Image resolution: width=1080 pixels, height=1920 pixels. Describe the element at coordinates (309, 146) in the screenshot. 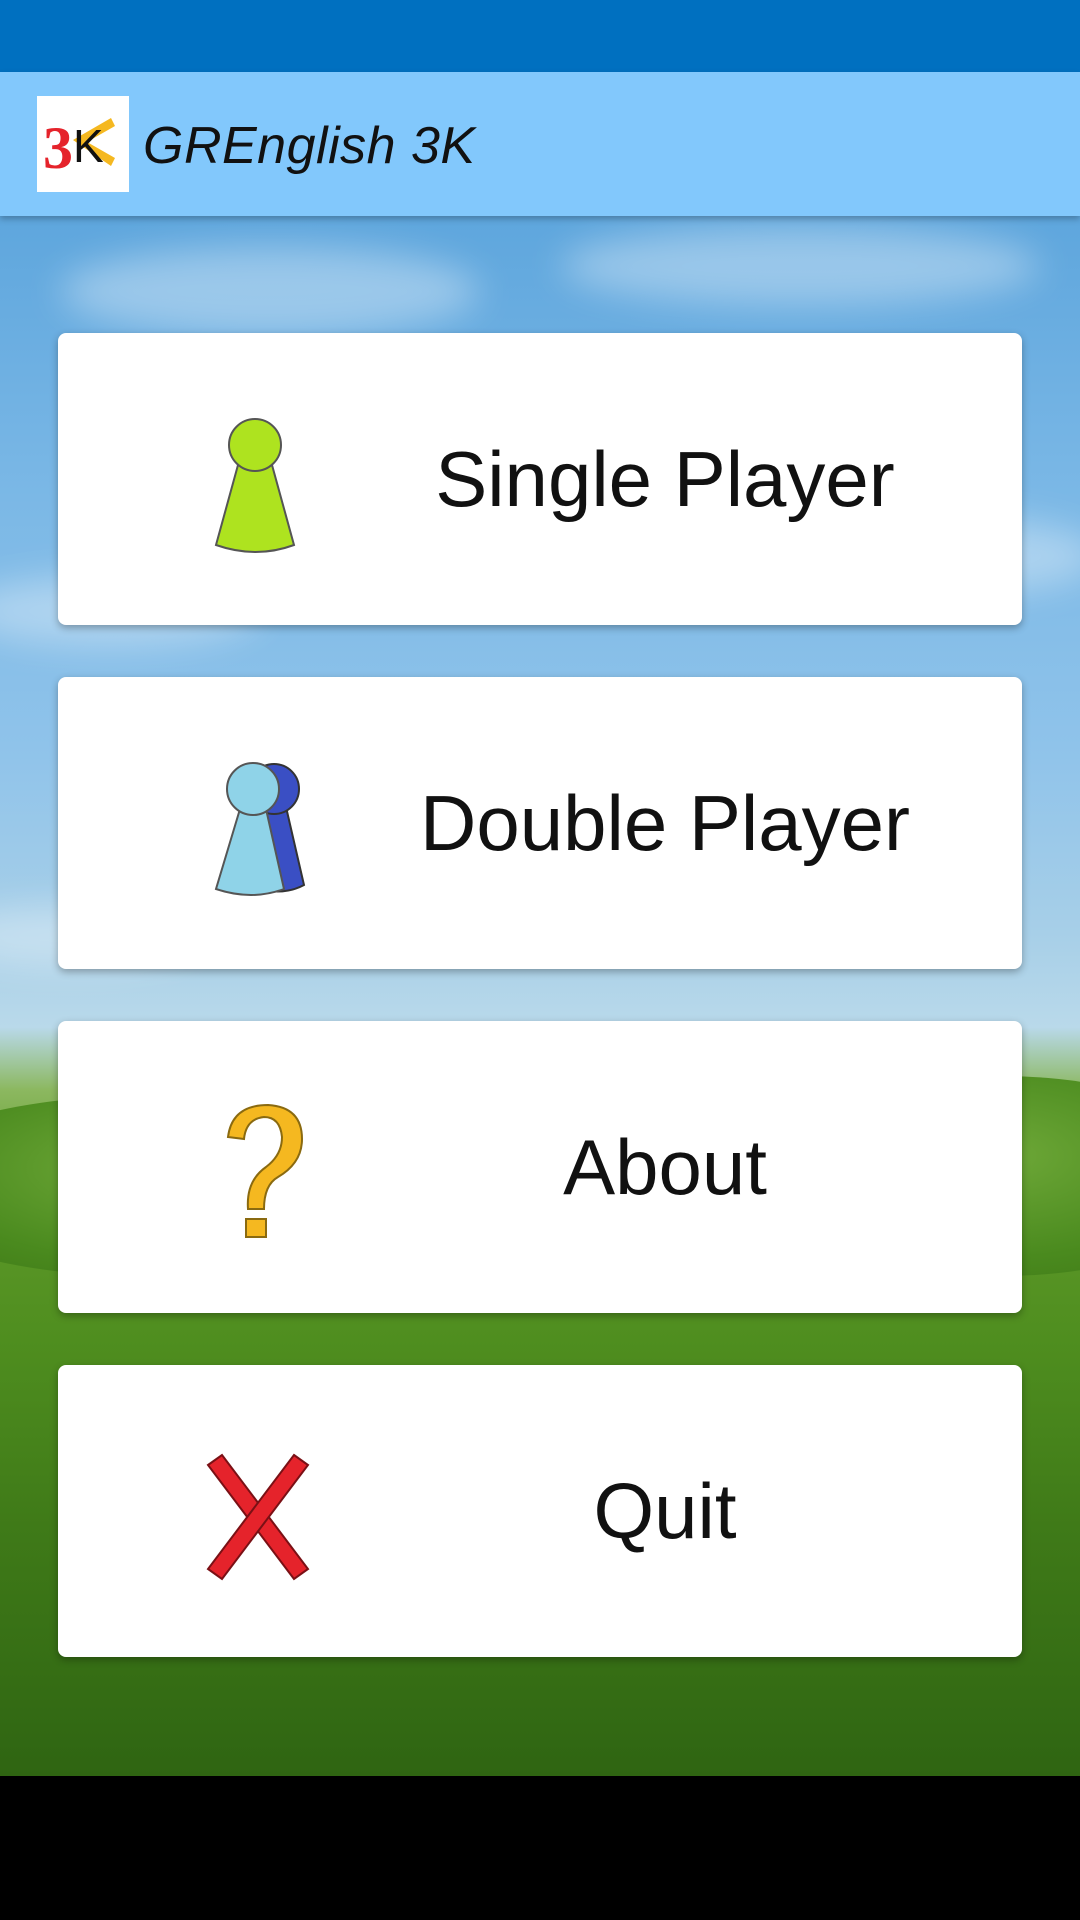

I see `app-title: GREnglish 3K` at that location.